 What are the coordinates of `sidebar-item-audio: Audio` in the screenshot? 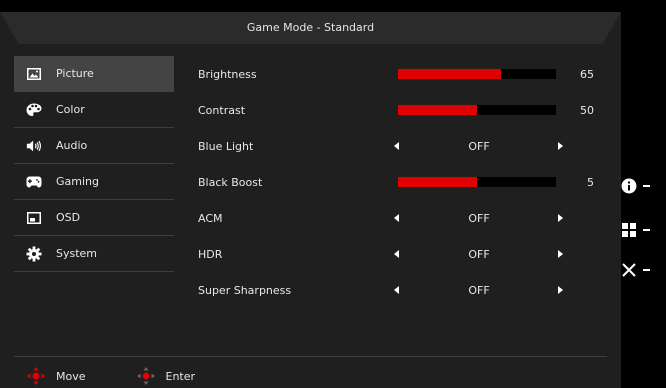 It's located at (94, 146).